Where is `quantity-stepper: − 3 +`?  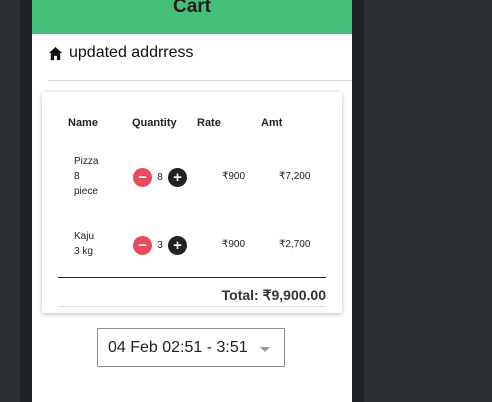
quantity-stepper: − 3 + is located at coordinates (160, 245).